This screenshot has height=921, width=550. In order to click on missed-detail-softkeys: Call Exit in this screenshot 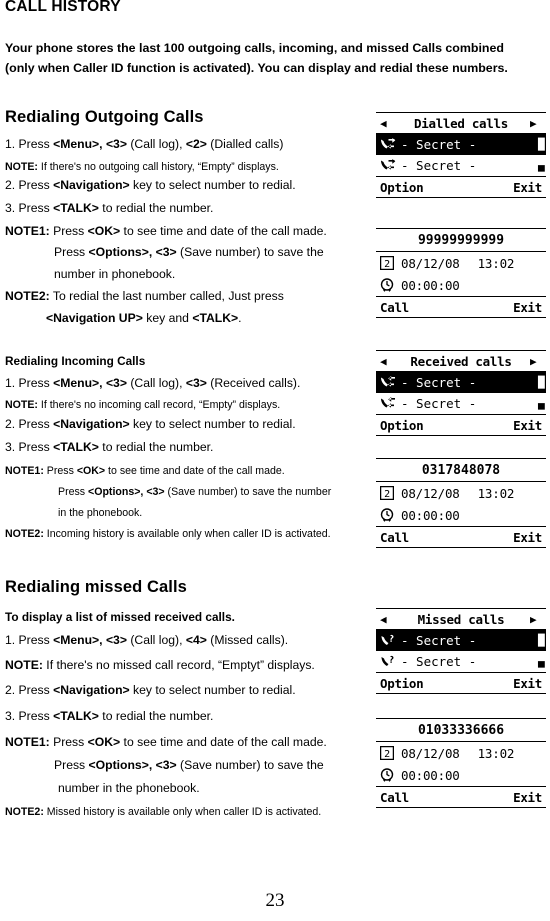, I will do `click(461, 796)`.